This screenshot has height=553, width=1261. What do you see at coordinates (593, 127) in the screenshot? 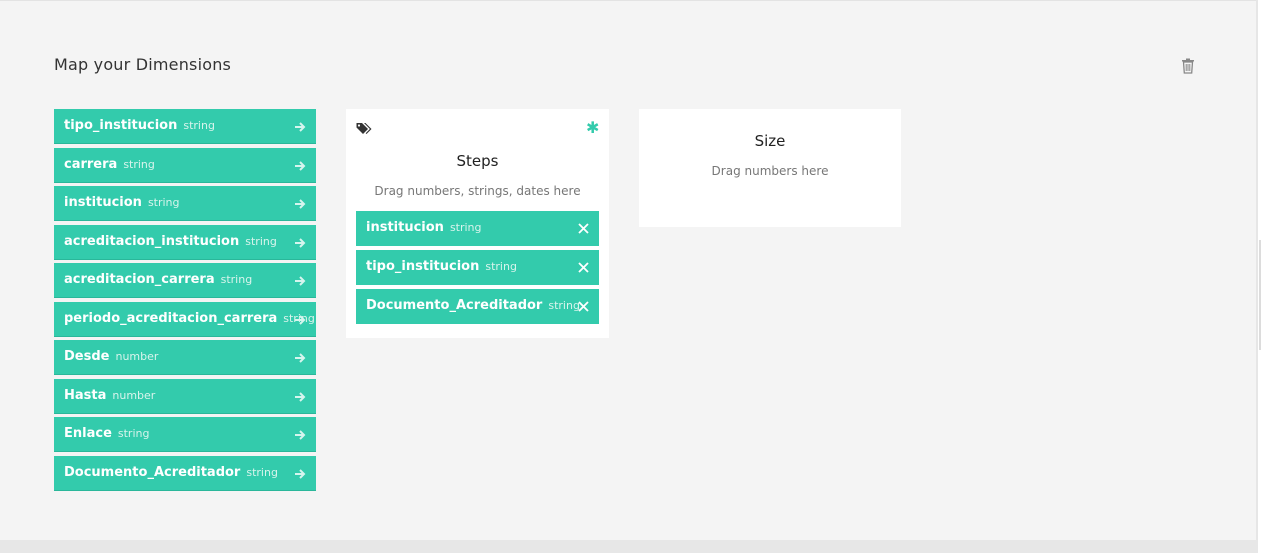
I see `required-marker: ✱` at bounding box center [593, 127].